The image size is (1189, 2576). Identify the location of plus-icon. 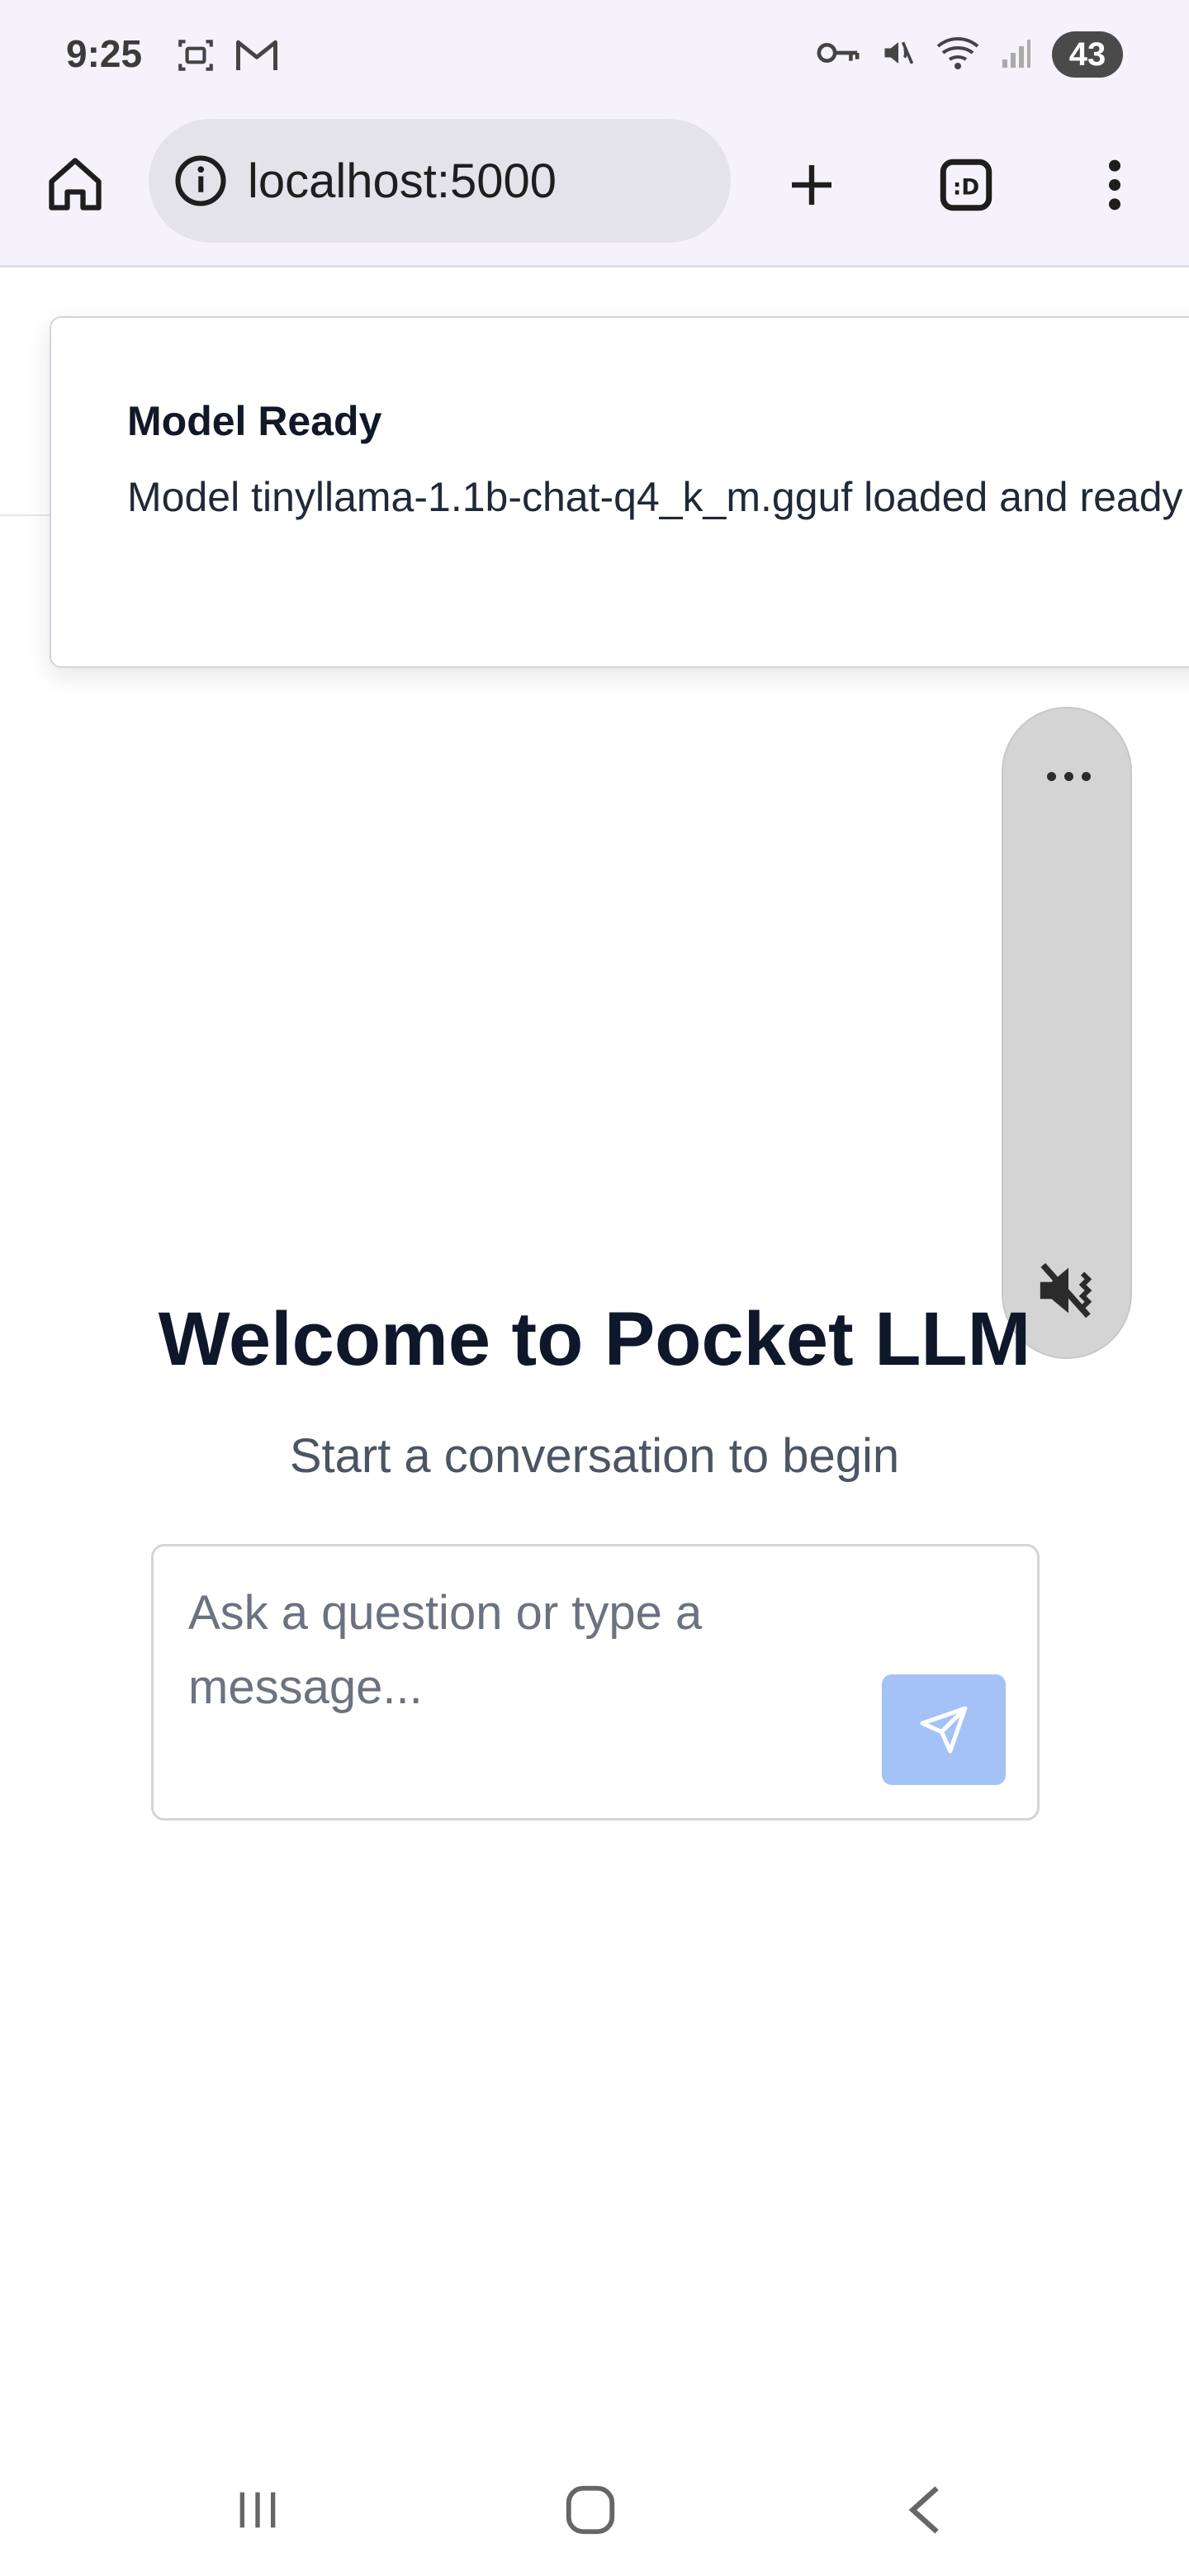
(811, 185).